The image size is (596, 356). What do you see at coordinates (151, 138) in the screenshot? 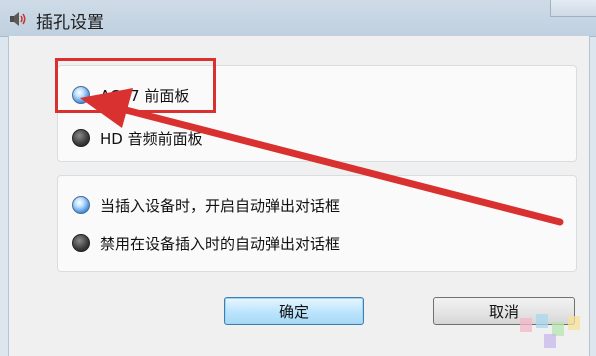
I see `radio-label: HD 音频前面板` at bounding box center [151, 138].